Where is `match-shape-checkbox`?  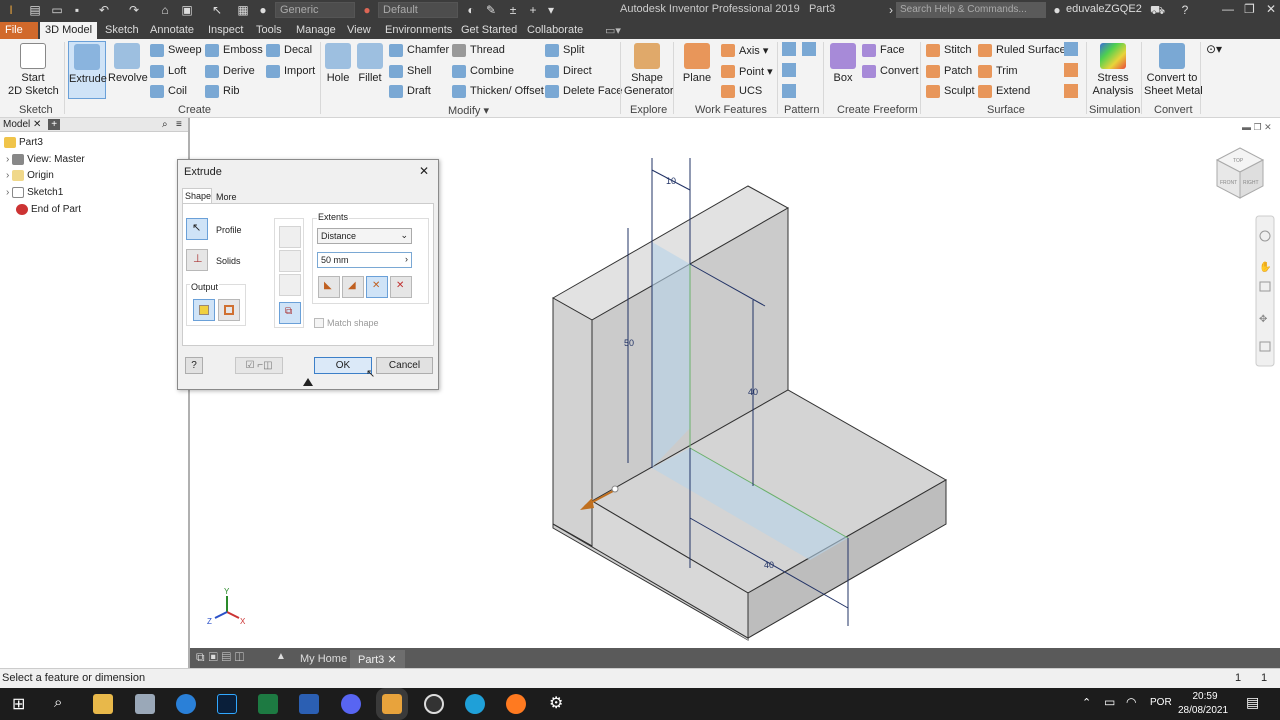 match-shape-checkbox is located at coordinates (319, 323).